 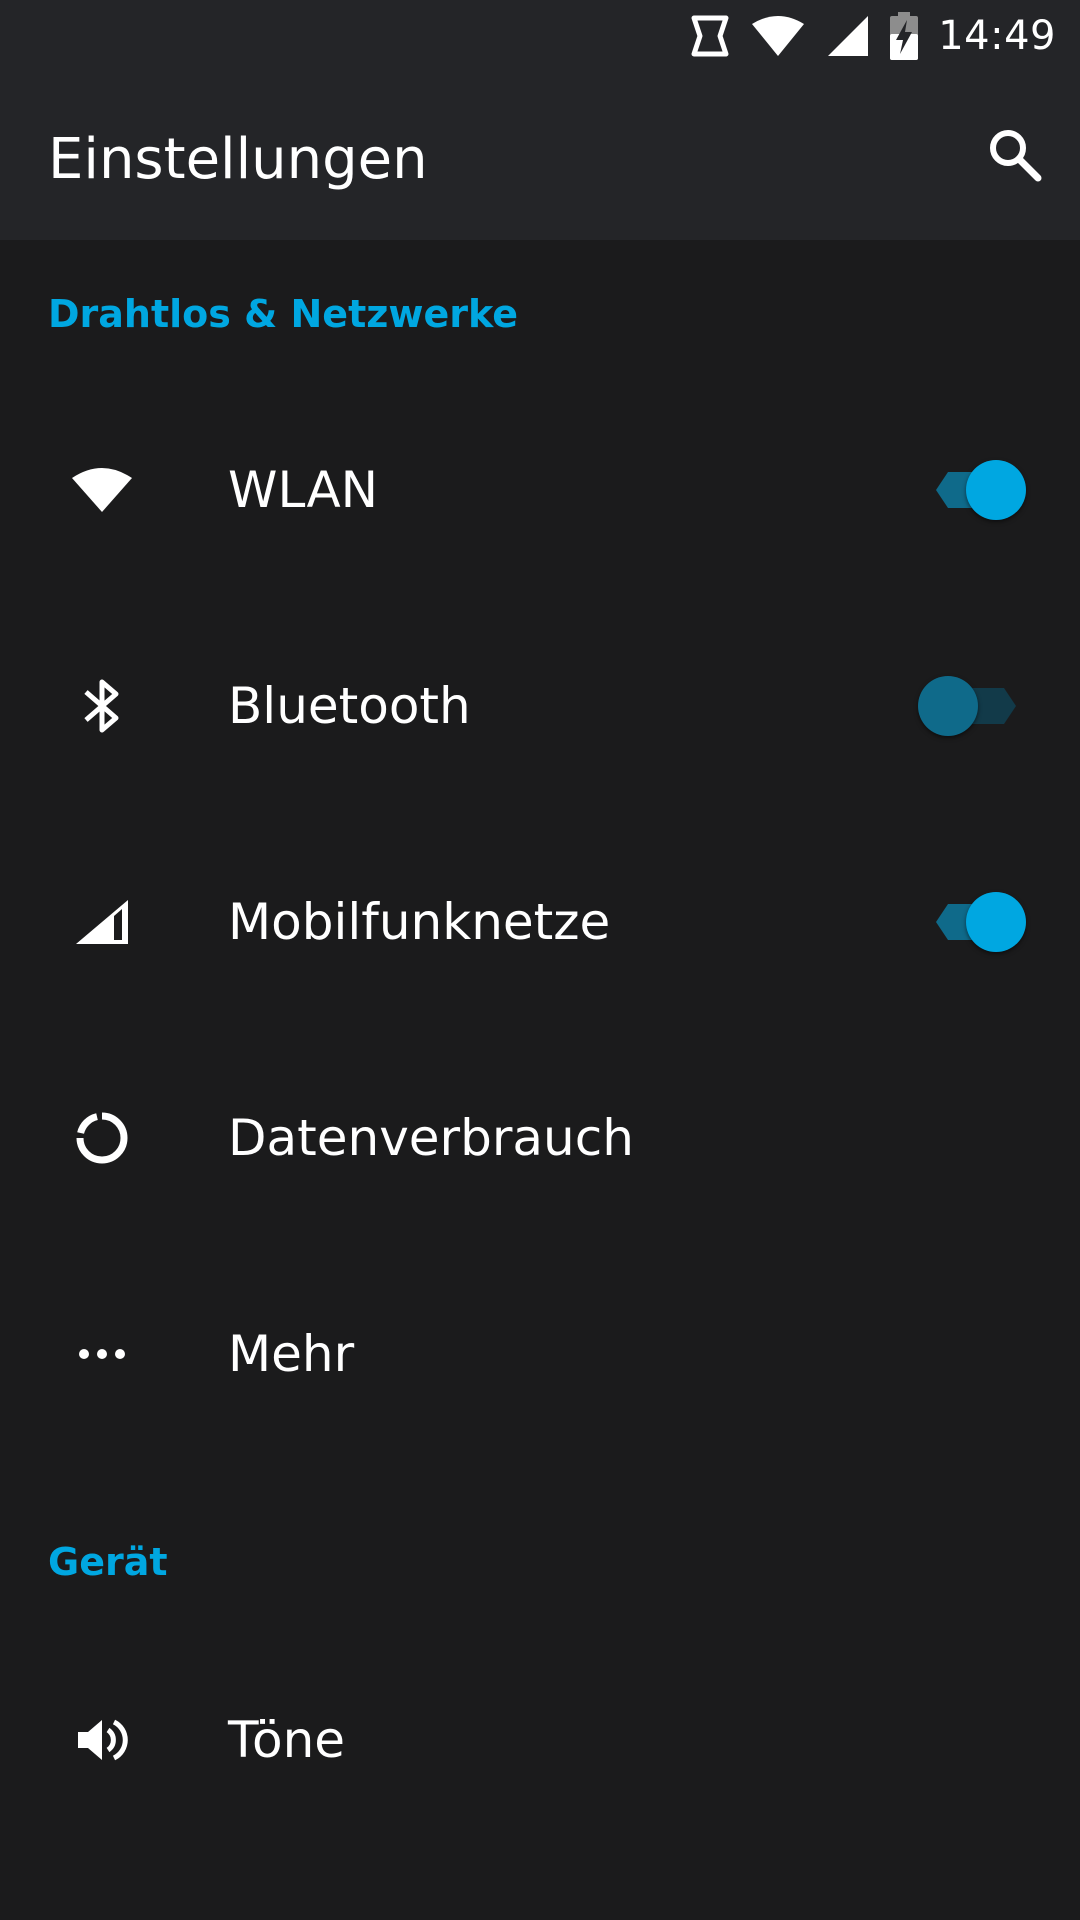 I want to click on setting-row-bluetooth: Bluetooth, so click(x=540, y=706).